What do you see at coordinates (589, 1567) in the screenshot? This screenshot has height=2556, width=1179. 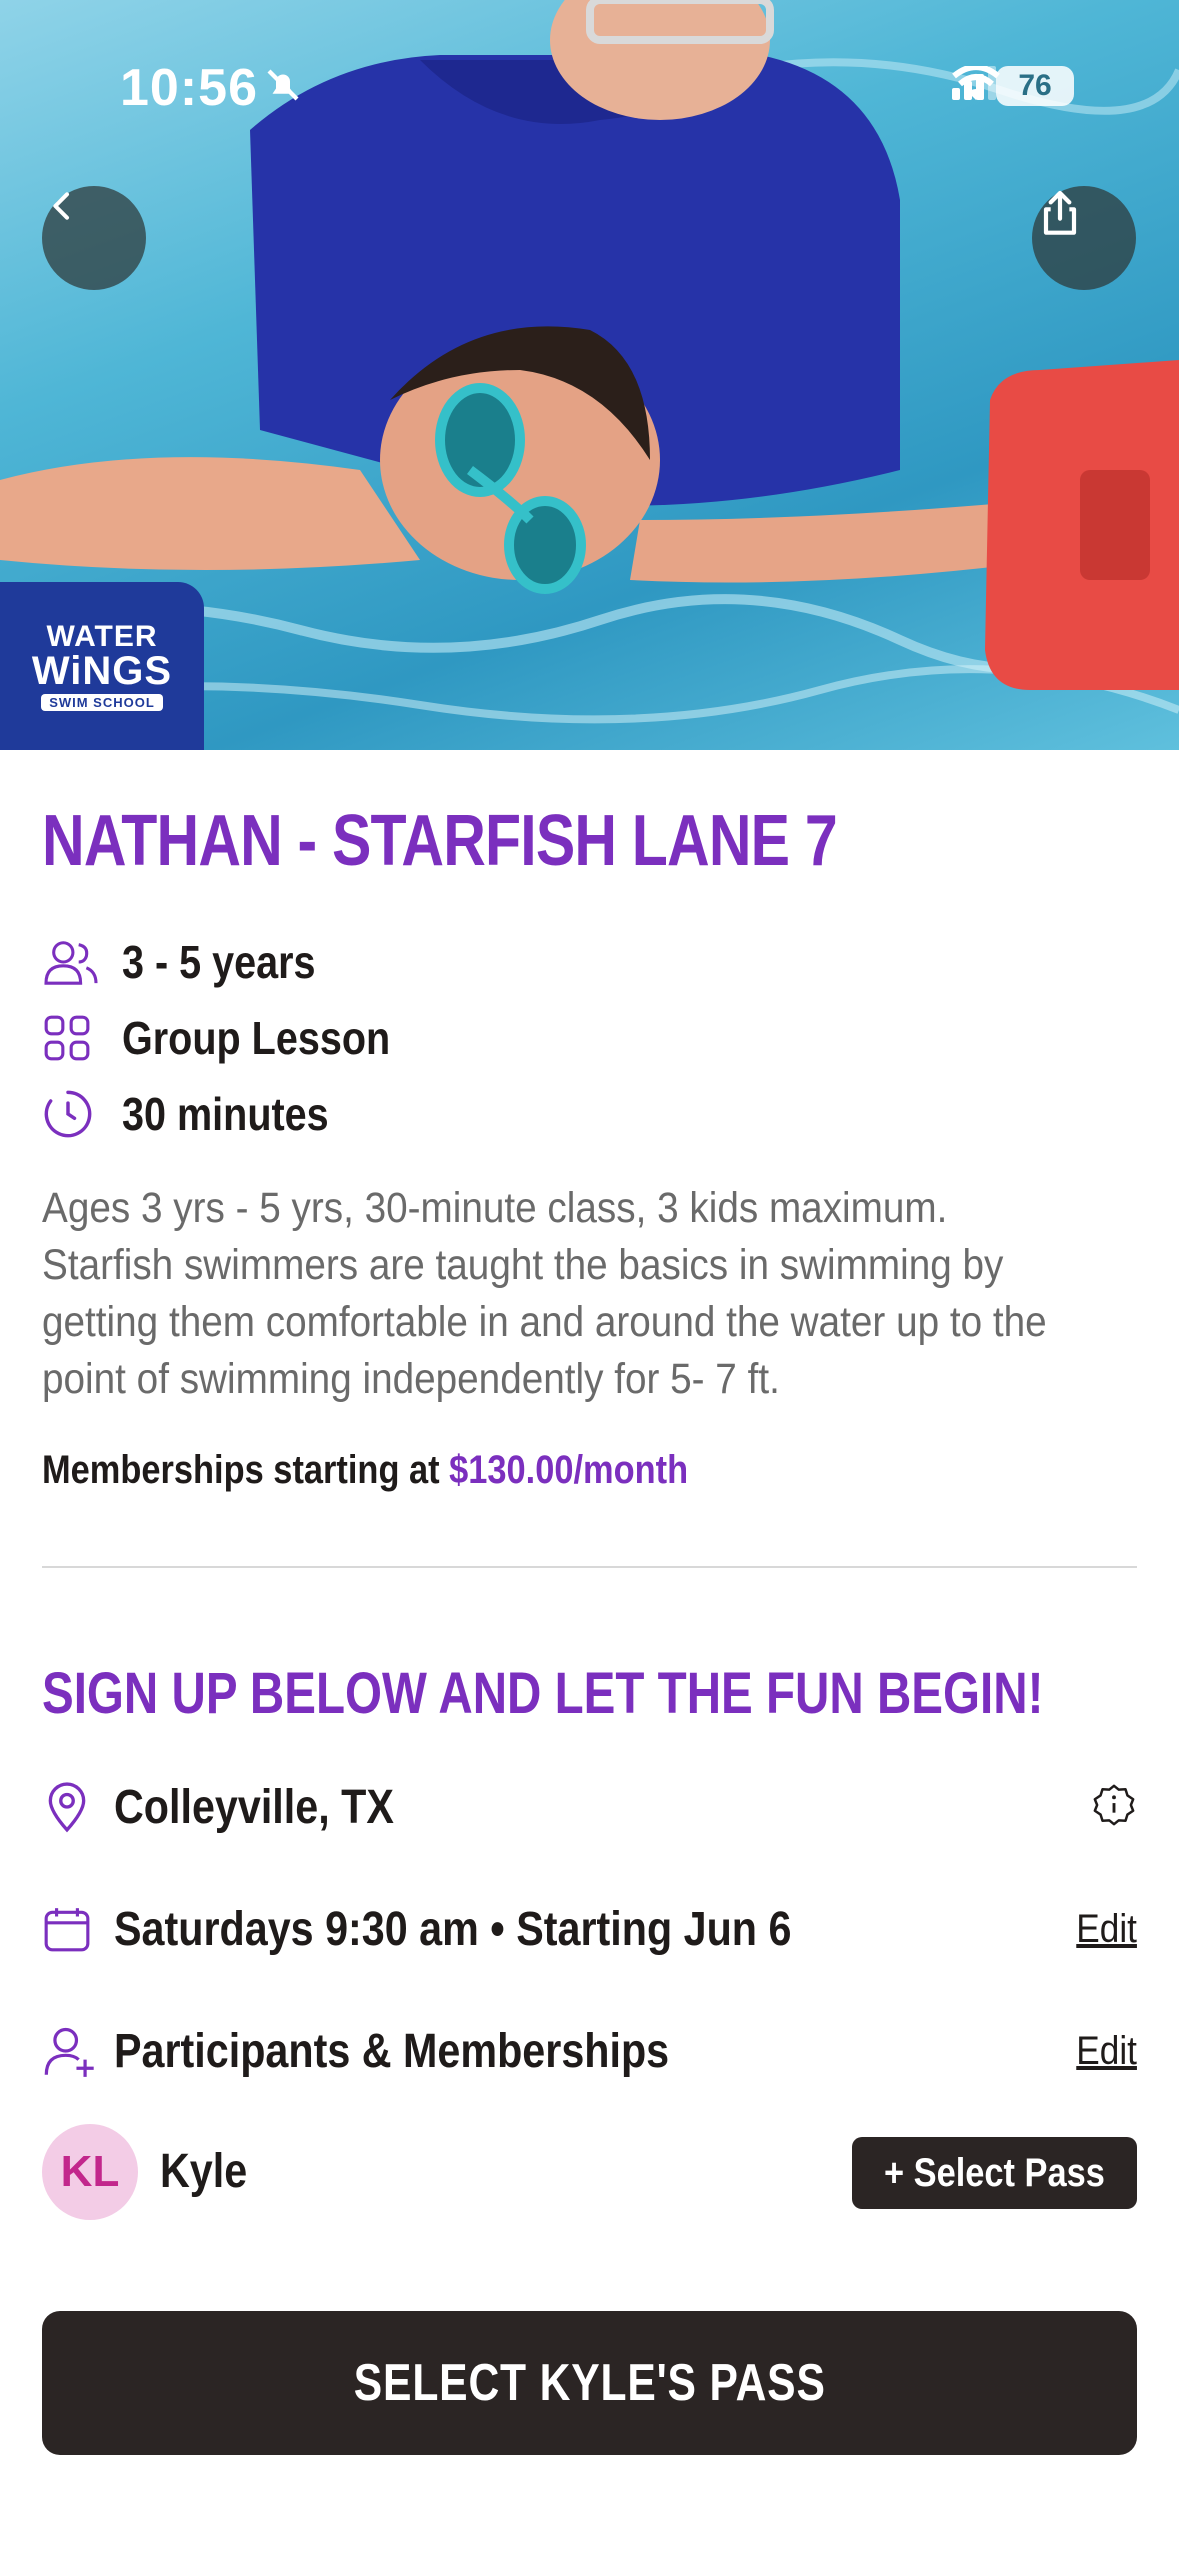 I see `section-divider` at bounding box center [589, 1567].